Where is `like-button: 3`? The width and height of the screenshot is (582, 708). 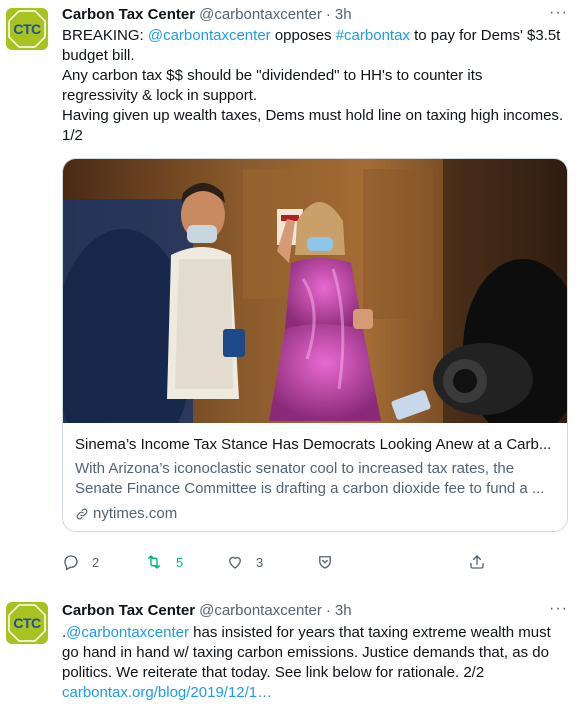
like-button: 3 is located at coordinates (244, 562).